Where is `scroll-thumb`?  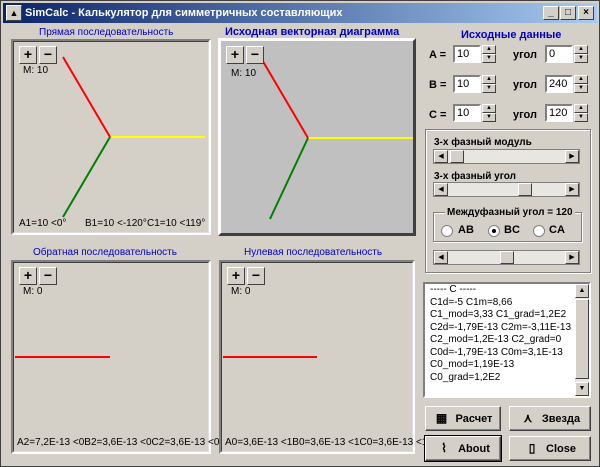 scroll-thumb is located at coordinates (582, 339).